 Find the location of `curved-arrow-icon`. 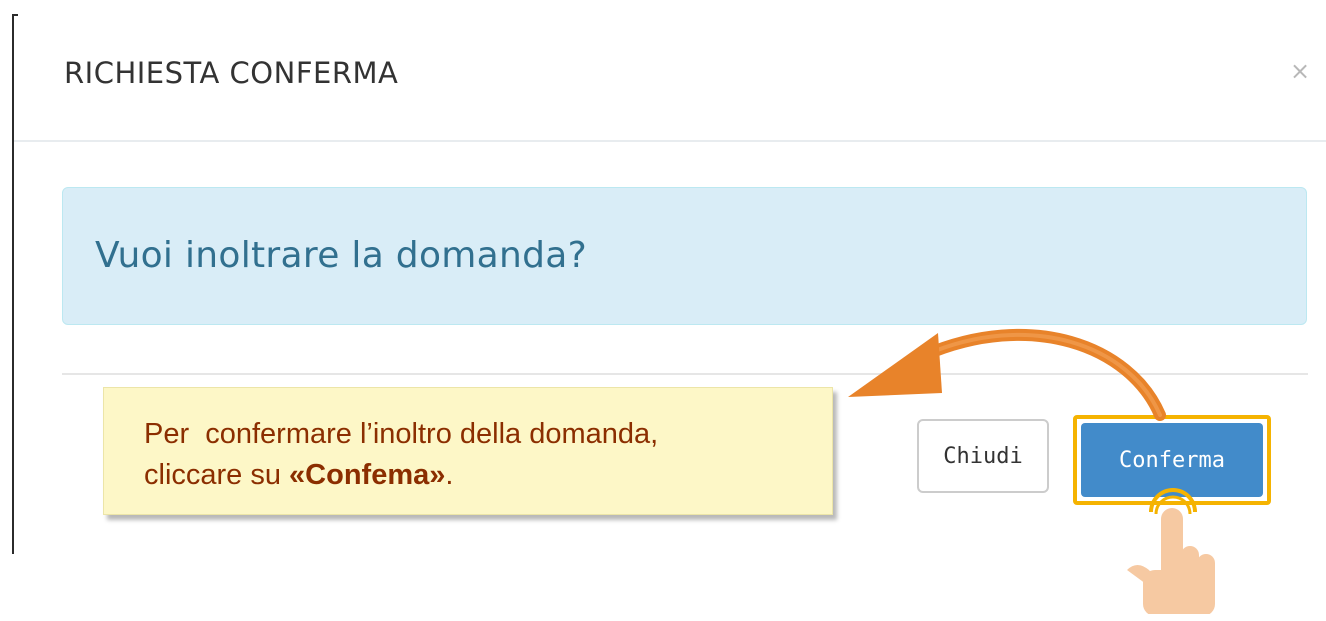

curved-arrow-icon is located at coordinates (1007, 375).